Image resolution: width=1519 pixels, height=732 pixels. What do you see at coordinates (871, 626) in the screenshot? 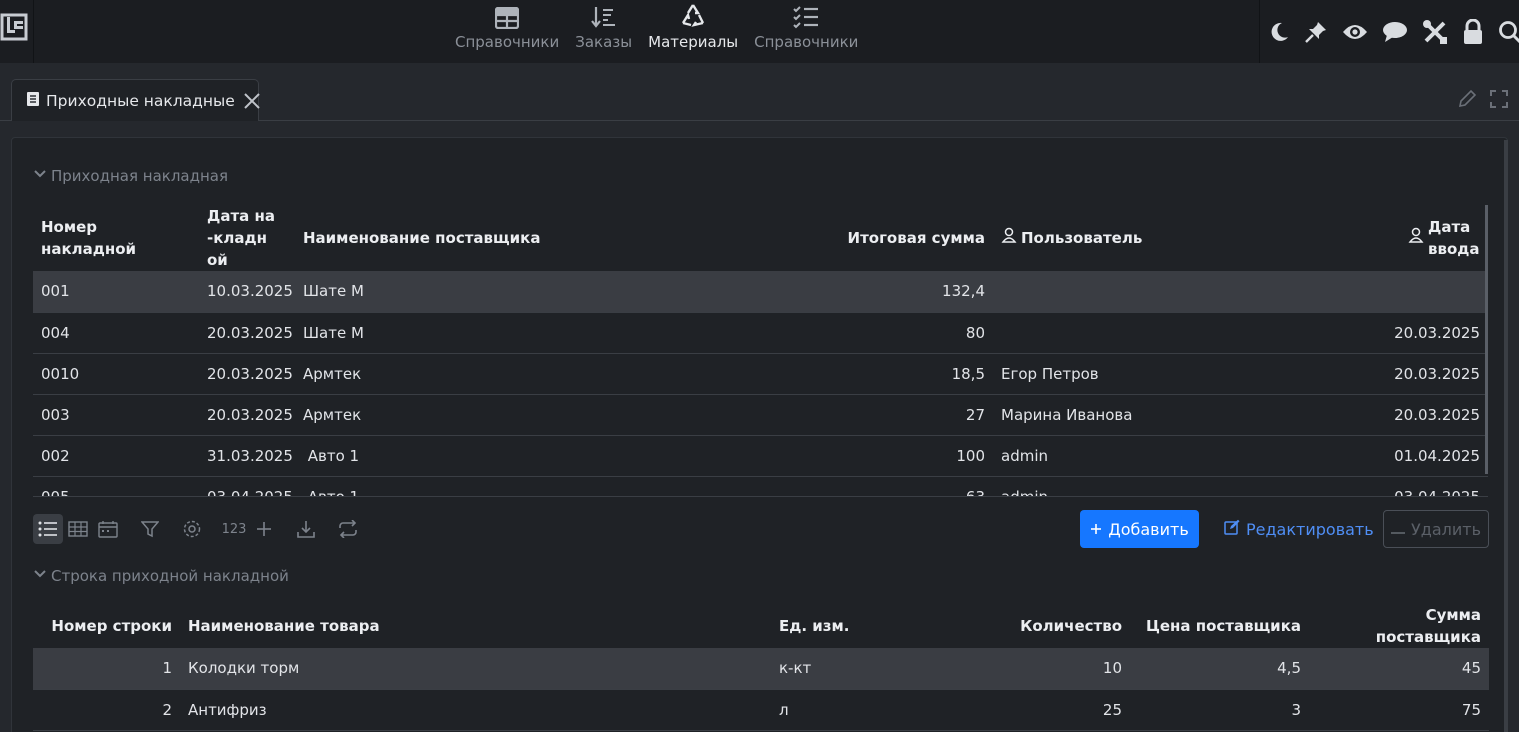
I see `column-header-unit: Ед. изм.` at bounding box center [871, 626].